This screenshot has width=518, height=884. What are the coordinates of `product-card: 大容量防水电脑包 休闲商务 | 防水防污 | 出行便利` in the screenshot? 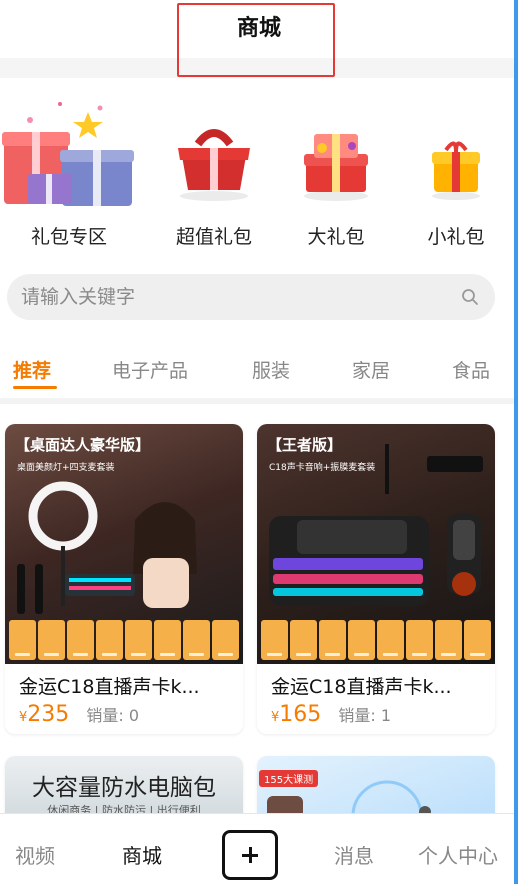 It's located at (124, 784).